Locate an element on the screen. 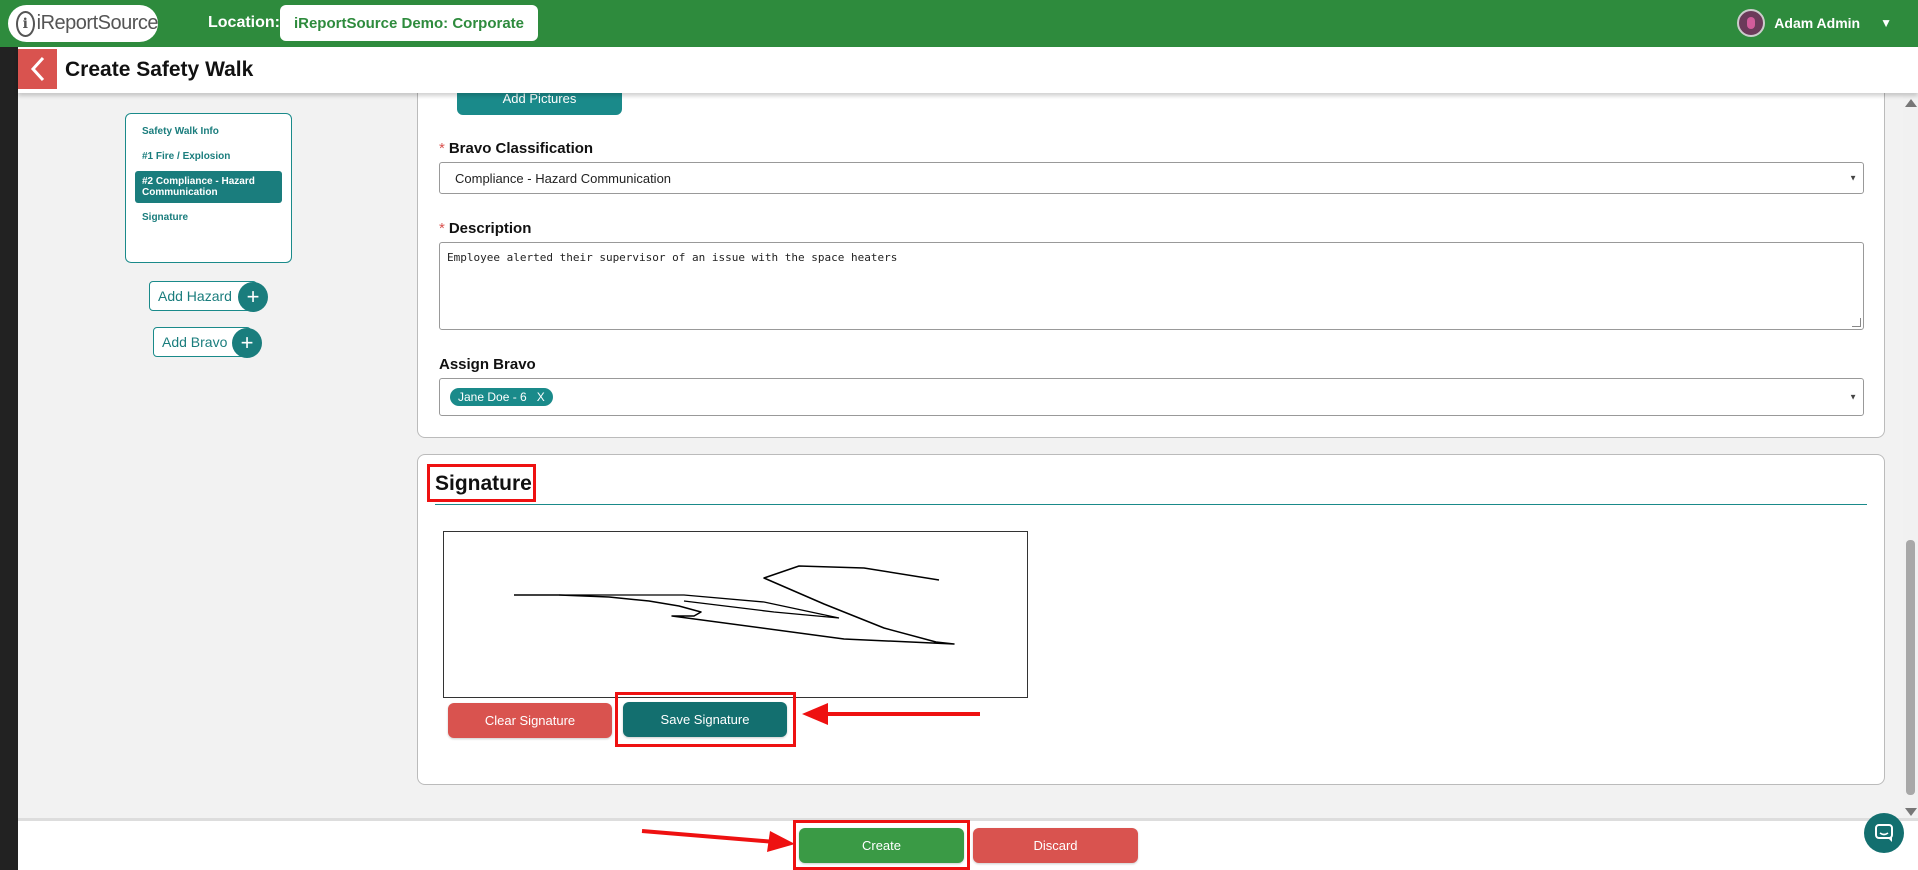 This screenshot has width=1918, height=870. description-label-text: Description is located at coordinates (490, 228).